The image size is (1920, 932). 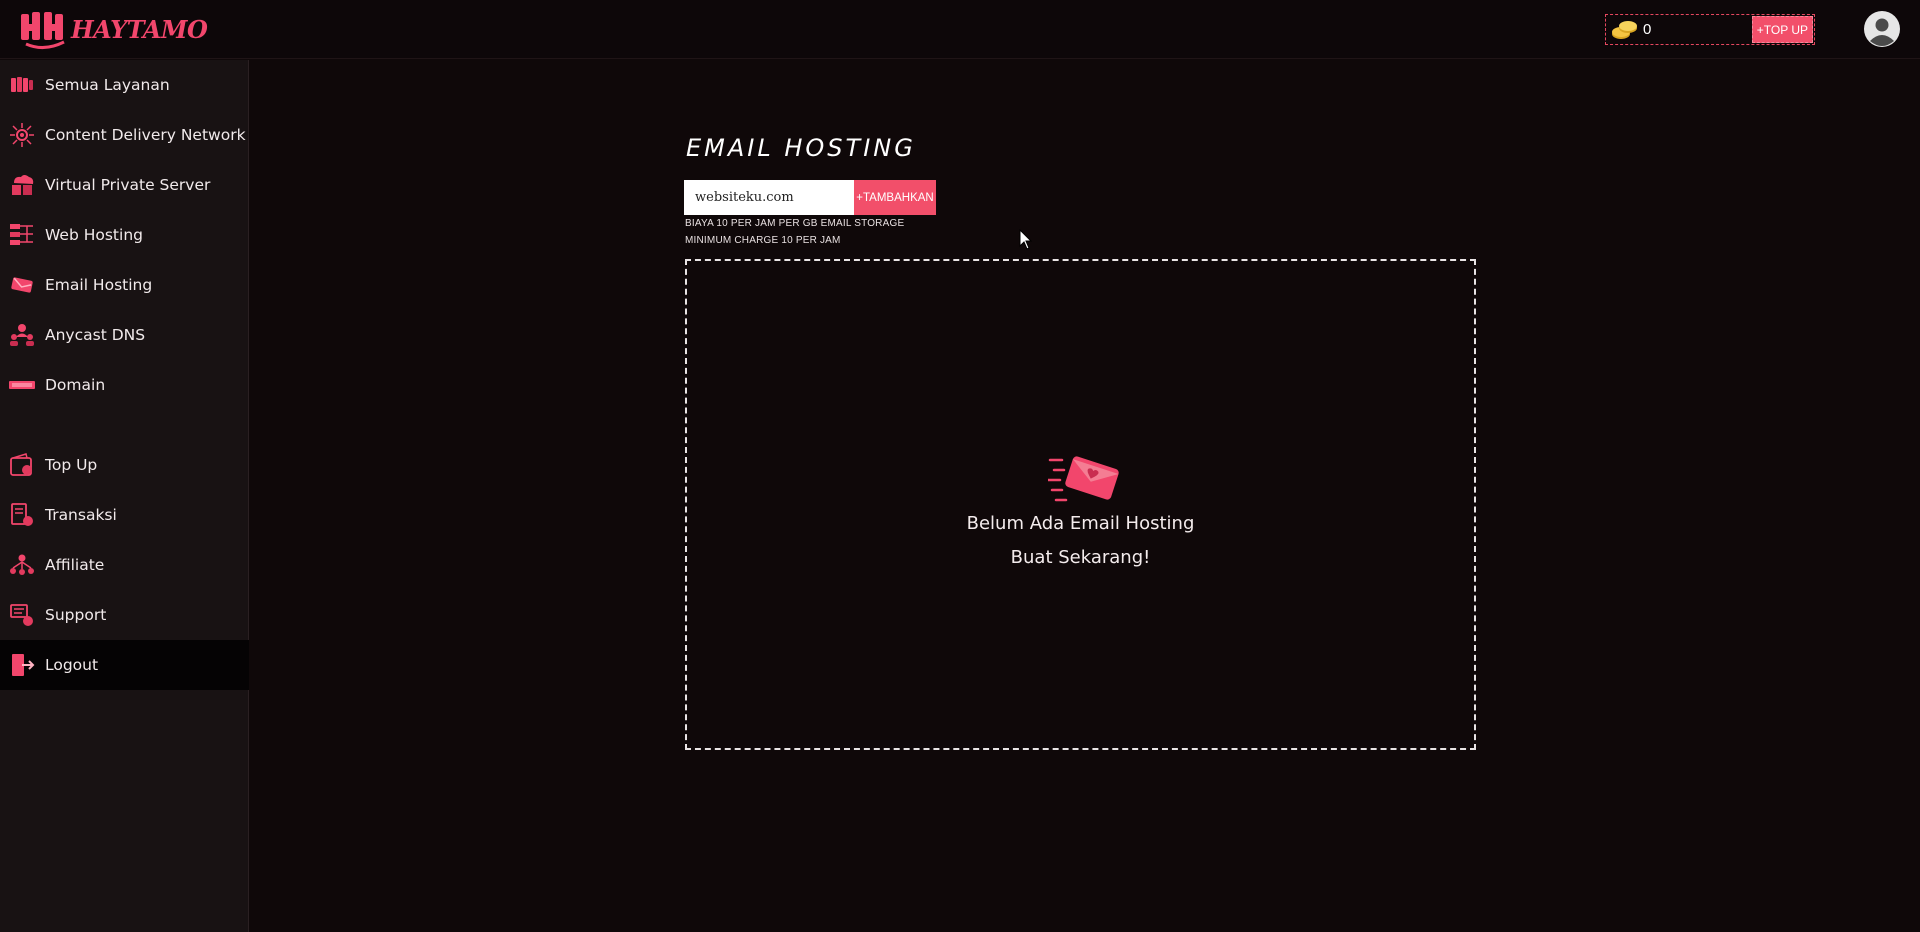 What do you see at coordinates (94, 235) in the screenshot?
I see `sidebar-item-label: Web Hosting` at bounding box center [94, 235].